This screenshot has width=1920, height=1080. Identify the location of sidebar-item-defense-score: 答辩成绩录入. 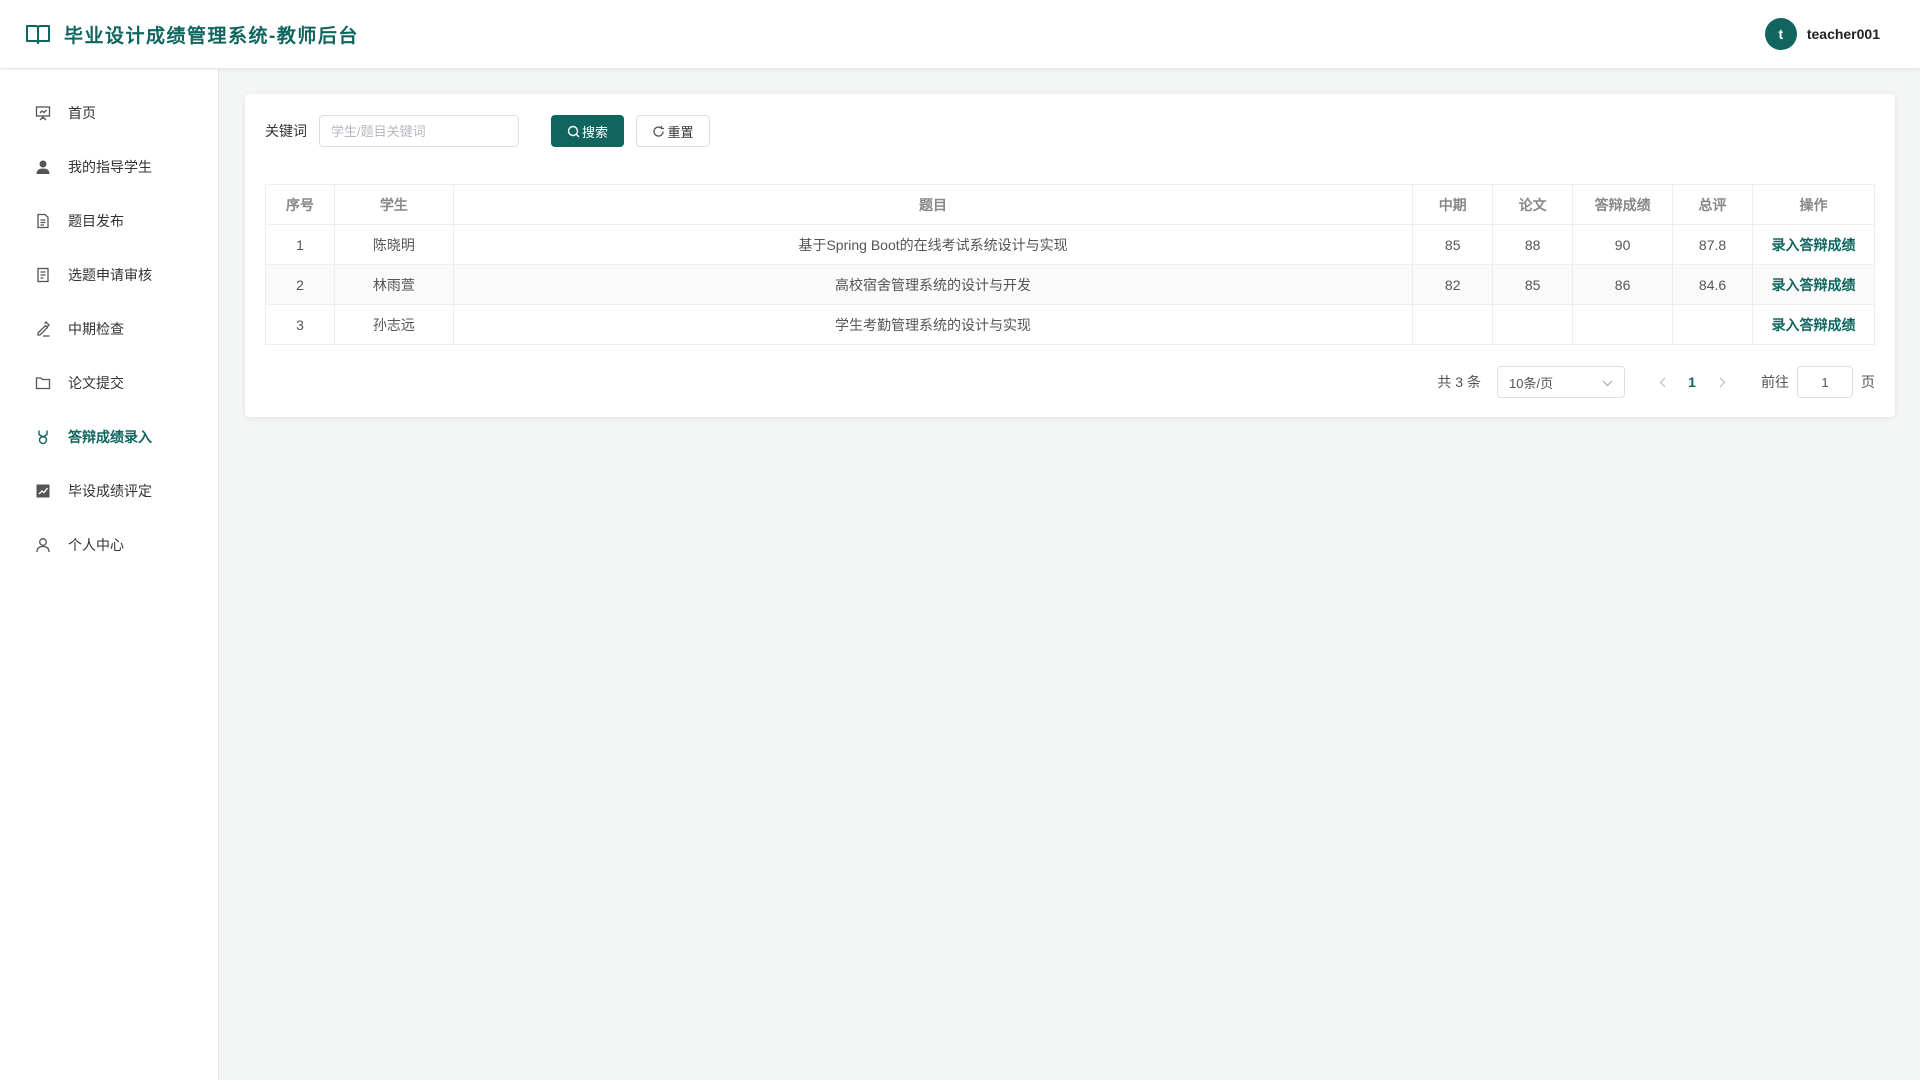
(109, 437).